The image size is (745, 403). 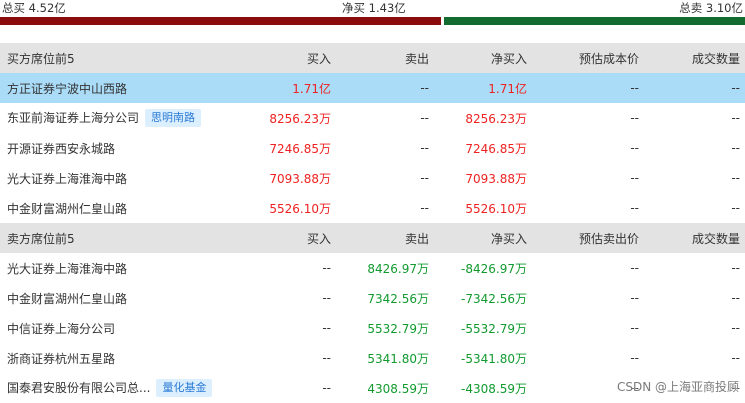 What do you see at coordinates (494, 328) in the screenshot?
I see `net-amount: -5532.79万` at bounding box center [494, 328].